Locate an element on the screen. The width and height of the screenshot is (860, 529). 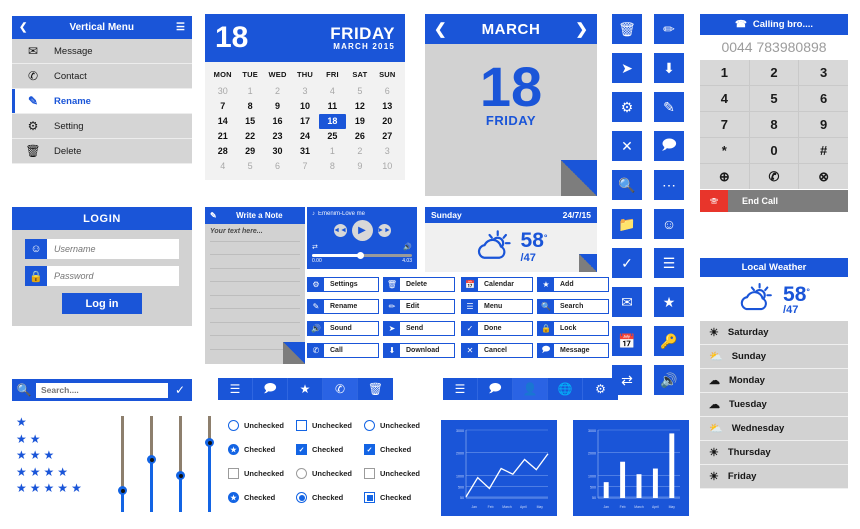
choice-checked: ✓ Checked is located at coordinates (397, 449).